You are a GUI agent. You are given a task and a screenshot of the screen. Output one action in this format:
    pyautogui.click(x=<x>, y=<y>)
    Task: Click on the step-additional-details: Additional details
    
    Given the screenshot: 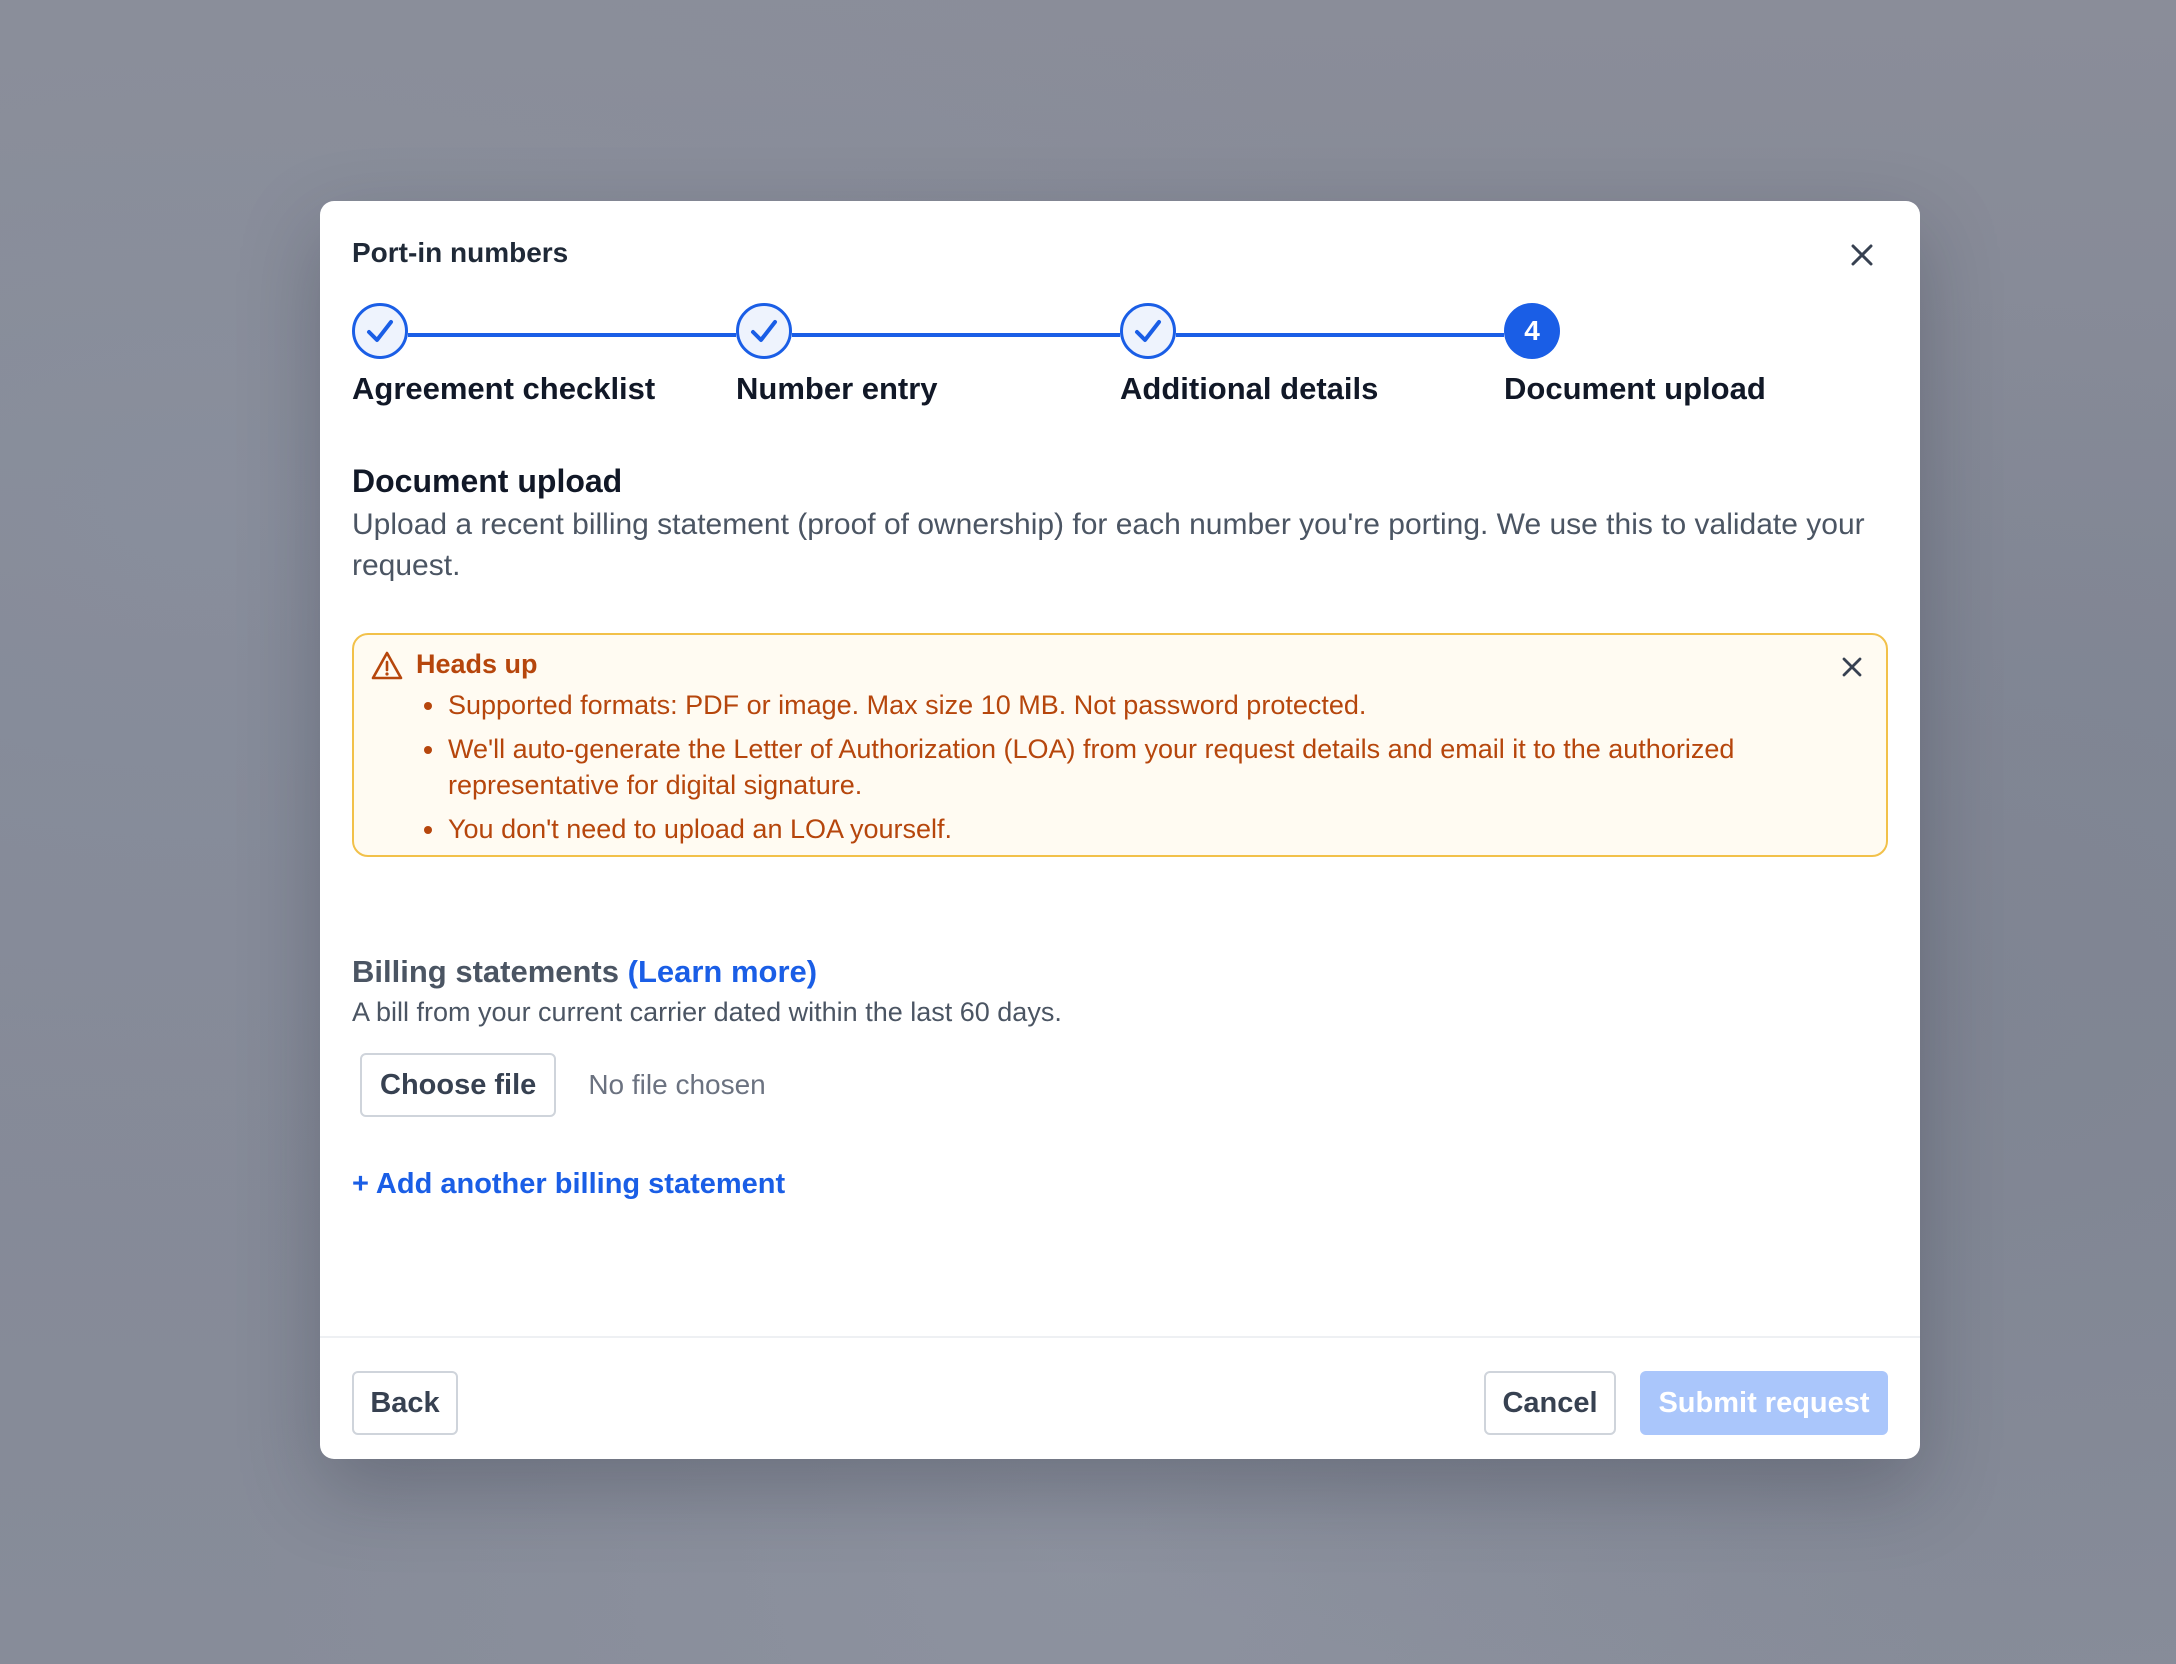 What is the action you would take?
    pyautogui.click(x=1249, y=354)
    